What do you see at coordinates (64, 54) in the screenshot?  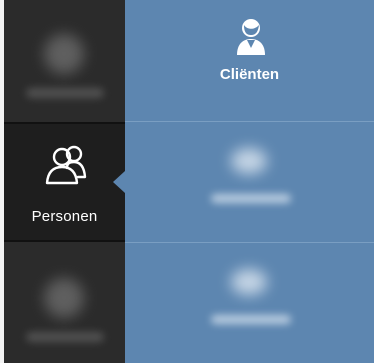 I see `home-icon` at bounding box center [64, 54].